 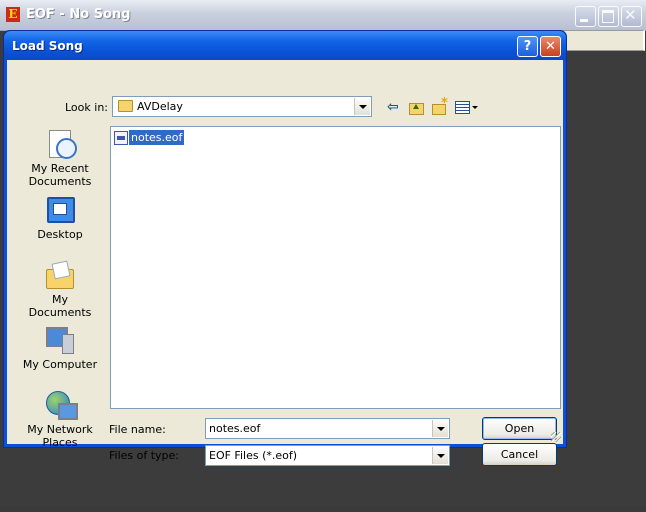 What do you see at coordinates (527, 46) in the screenshot?
I see `help-button: ?` at bounding box center [527, 46].